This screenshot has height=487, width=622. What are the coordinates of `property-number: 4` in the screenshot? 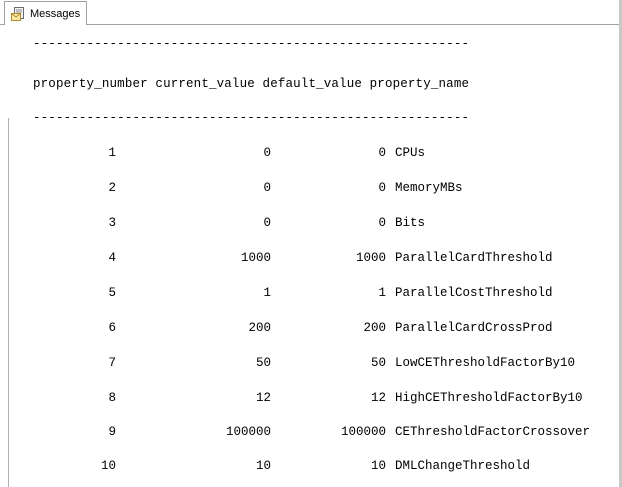 It's located at (112, 258).